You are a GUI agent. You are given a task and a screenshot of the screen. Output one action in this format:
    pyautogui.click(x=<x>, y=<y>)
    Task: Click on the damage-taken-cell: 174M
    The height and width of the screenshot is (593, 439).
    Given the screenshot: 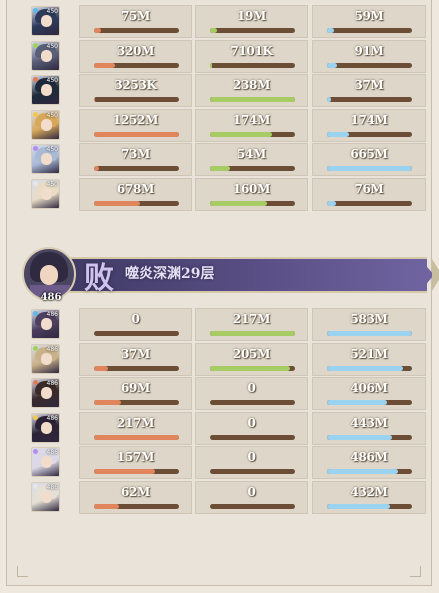 What is the action you would take?
    pyautogui.click(x=251, y=125)
    